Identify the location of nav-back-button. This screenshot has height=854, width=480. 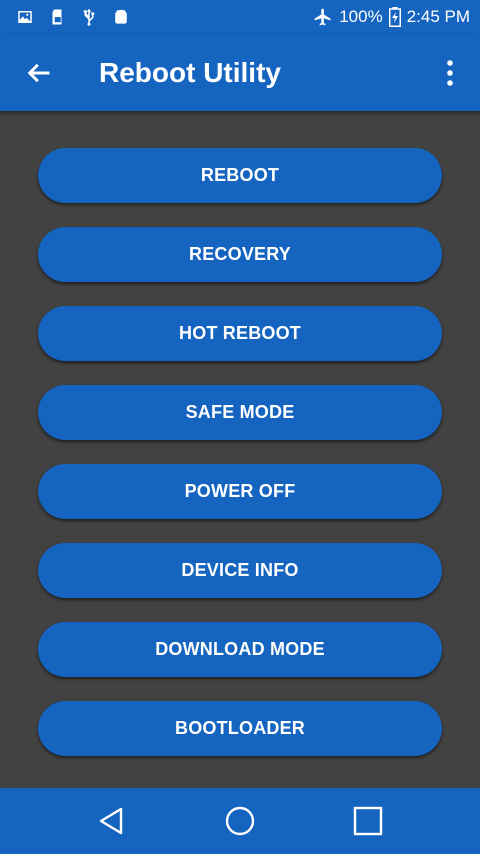
(112, 821).